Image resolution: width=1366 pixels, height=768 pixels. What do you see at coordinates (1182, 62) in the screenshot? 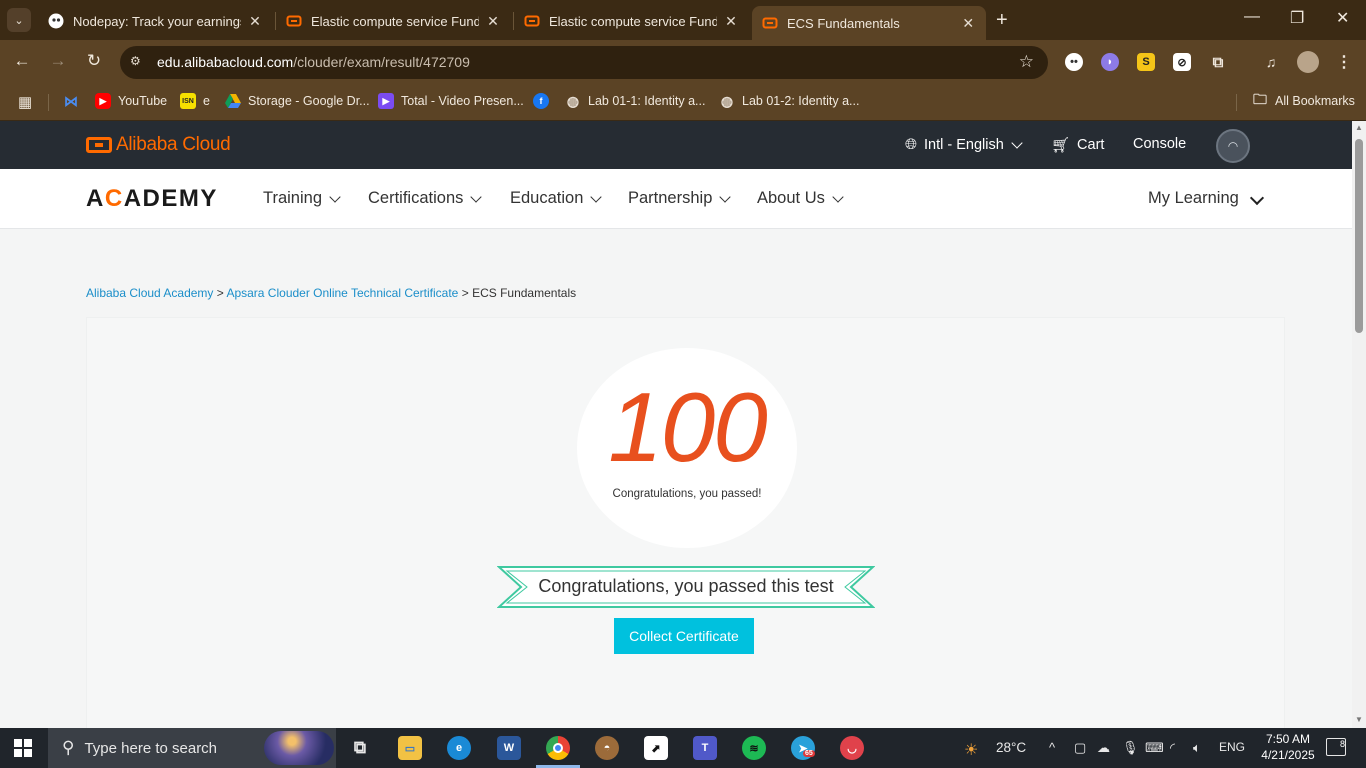
I see `grass-extension-icon: ⊘` at bounding box center [1182, 62].